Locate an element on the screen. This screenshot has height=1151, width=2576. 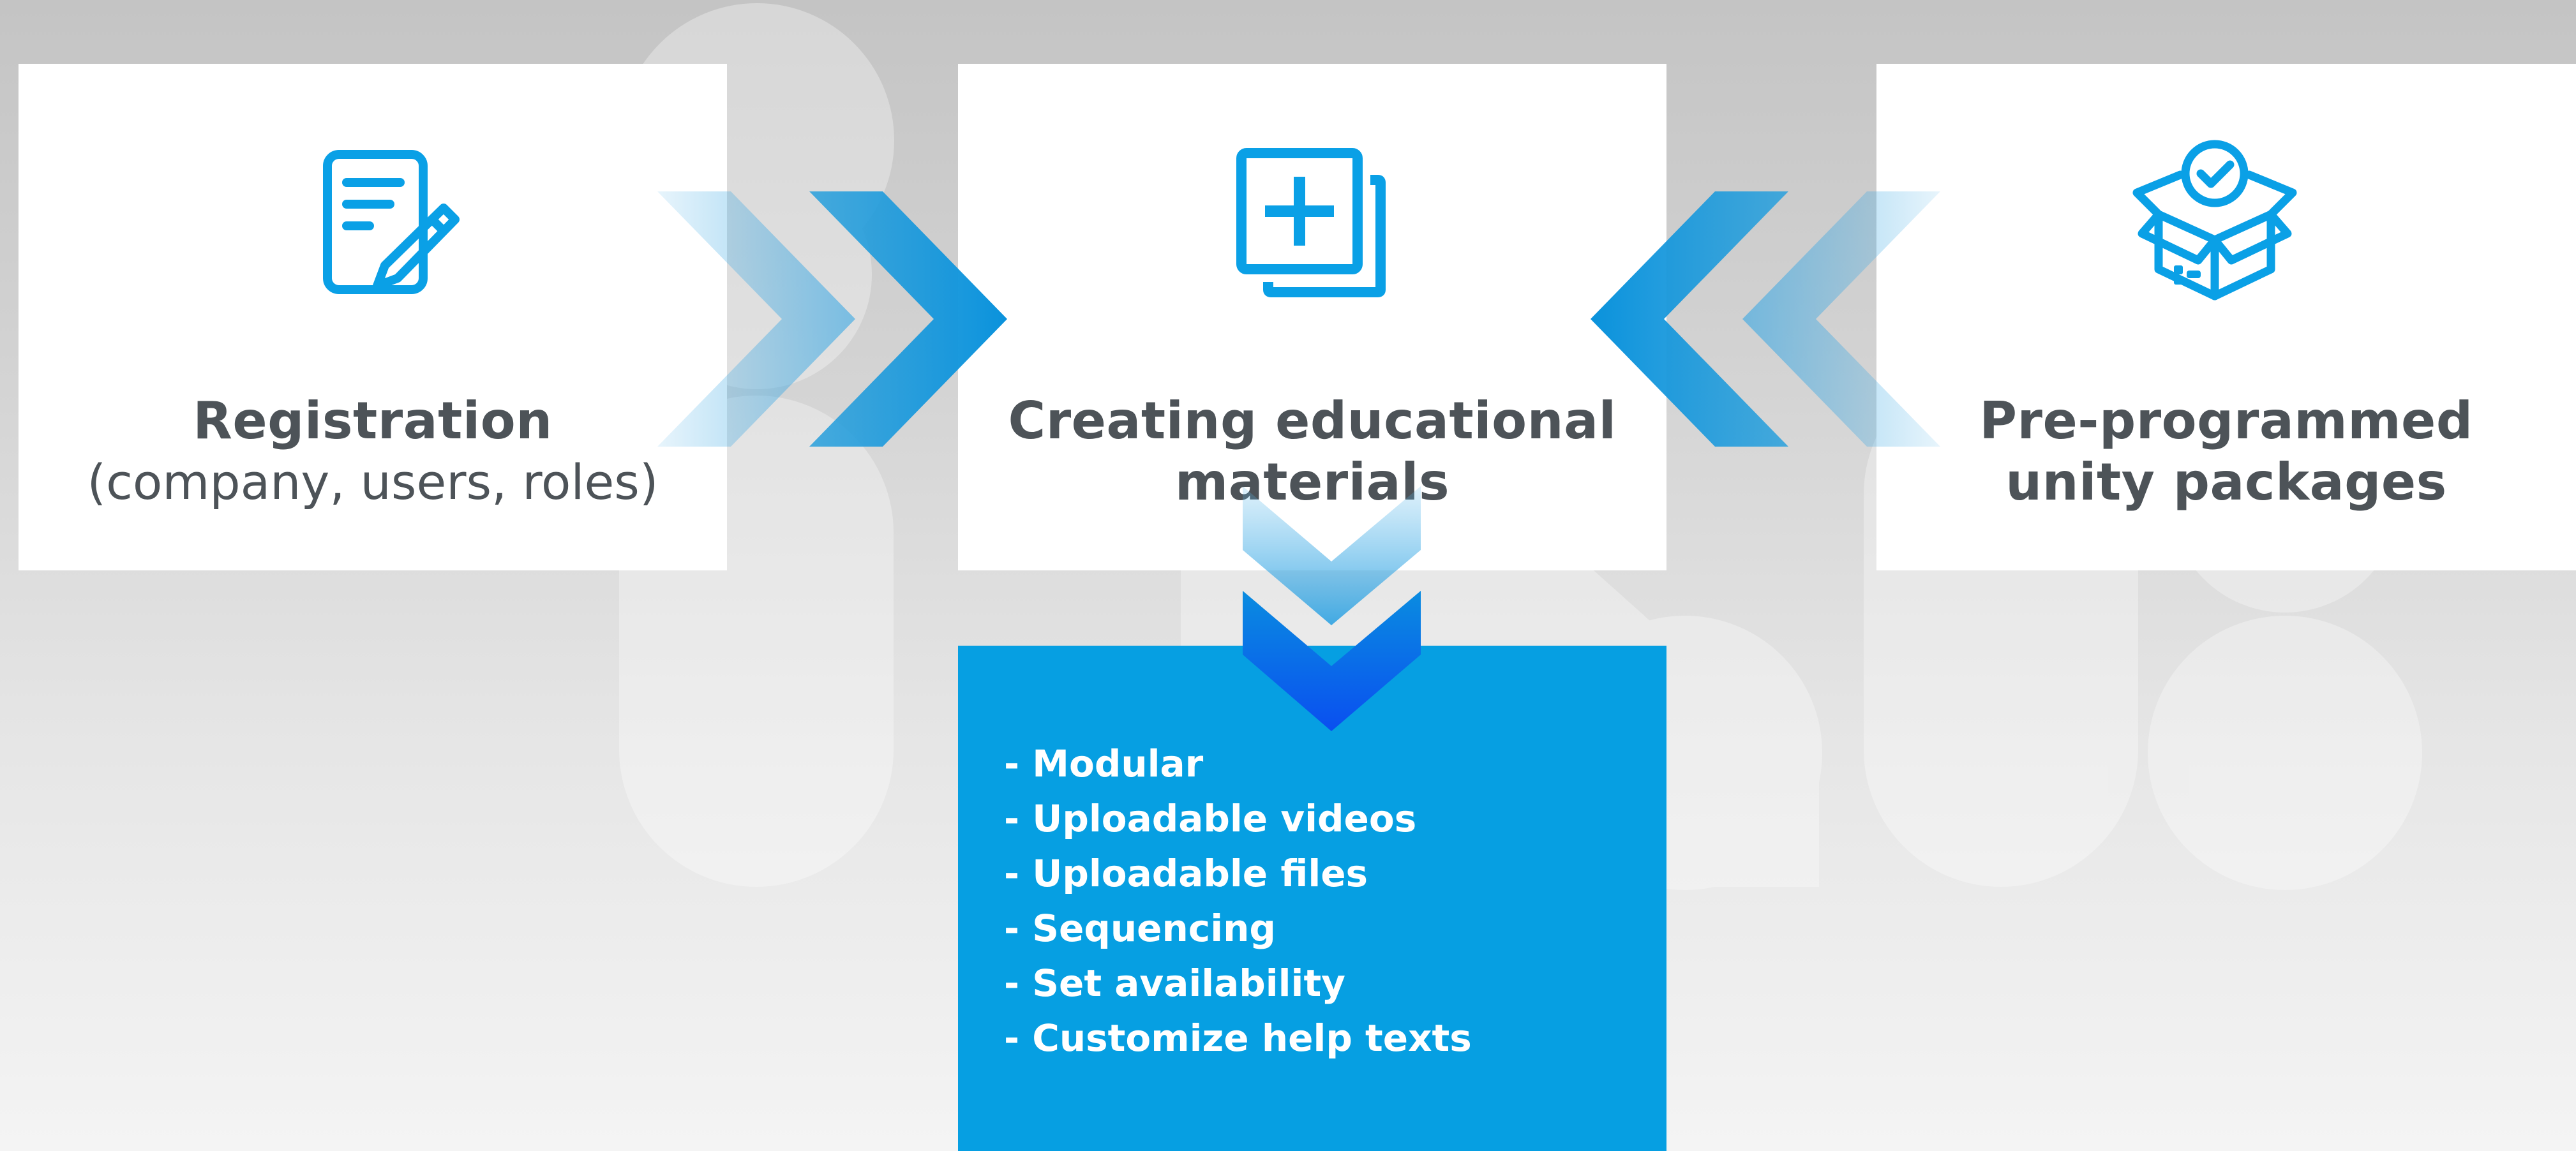
card-title-line1: Pre-programmed is located at coordinates (2226, 420).